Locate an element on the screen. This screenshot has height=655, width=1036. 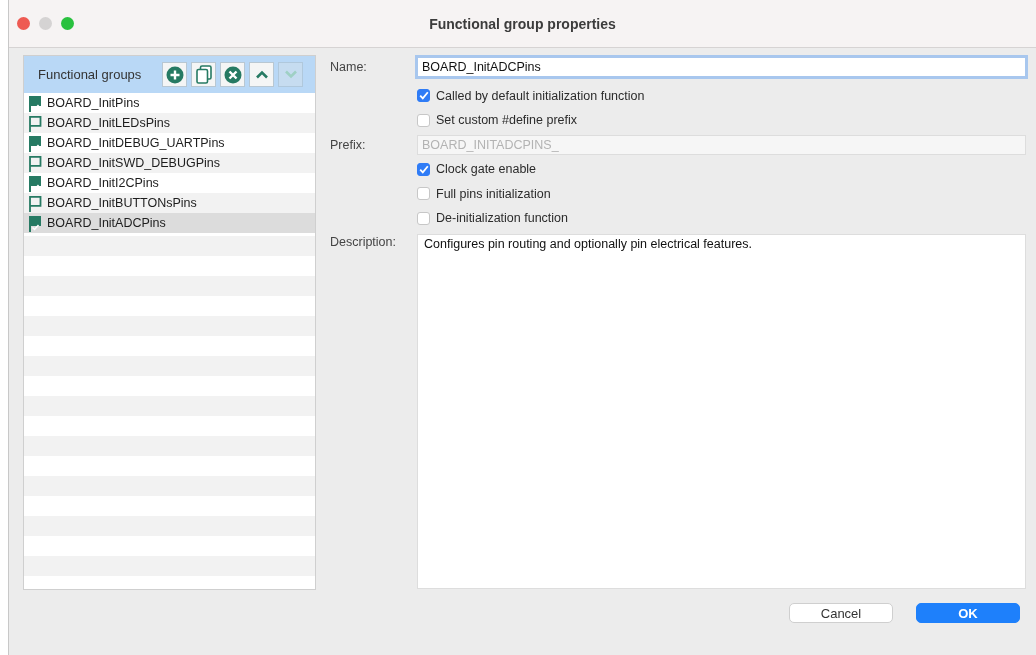
plus-icon is located at coordinates (174, 74).